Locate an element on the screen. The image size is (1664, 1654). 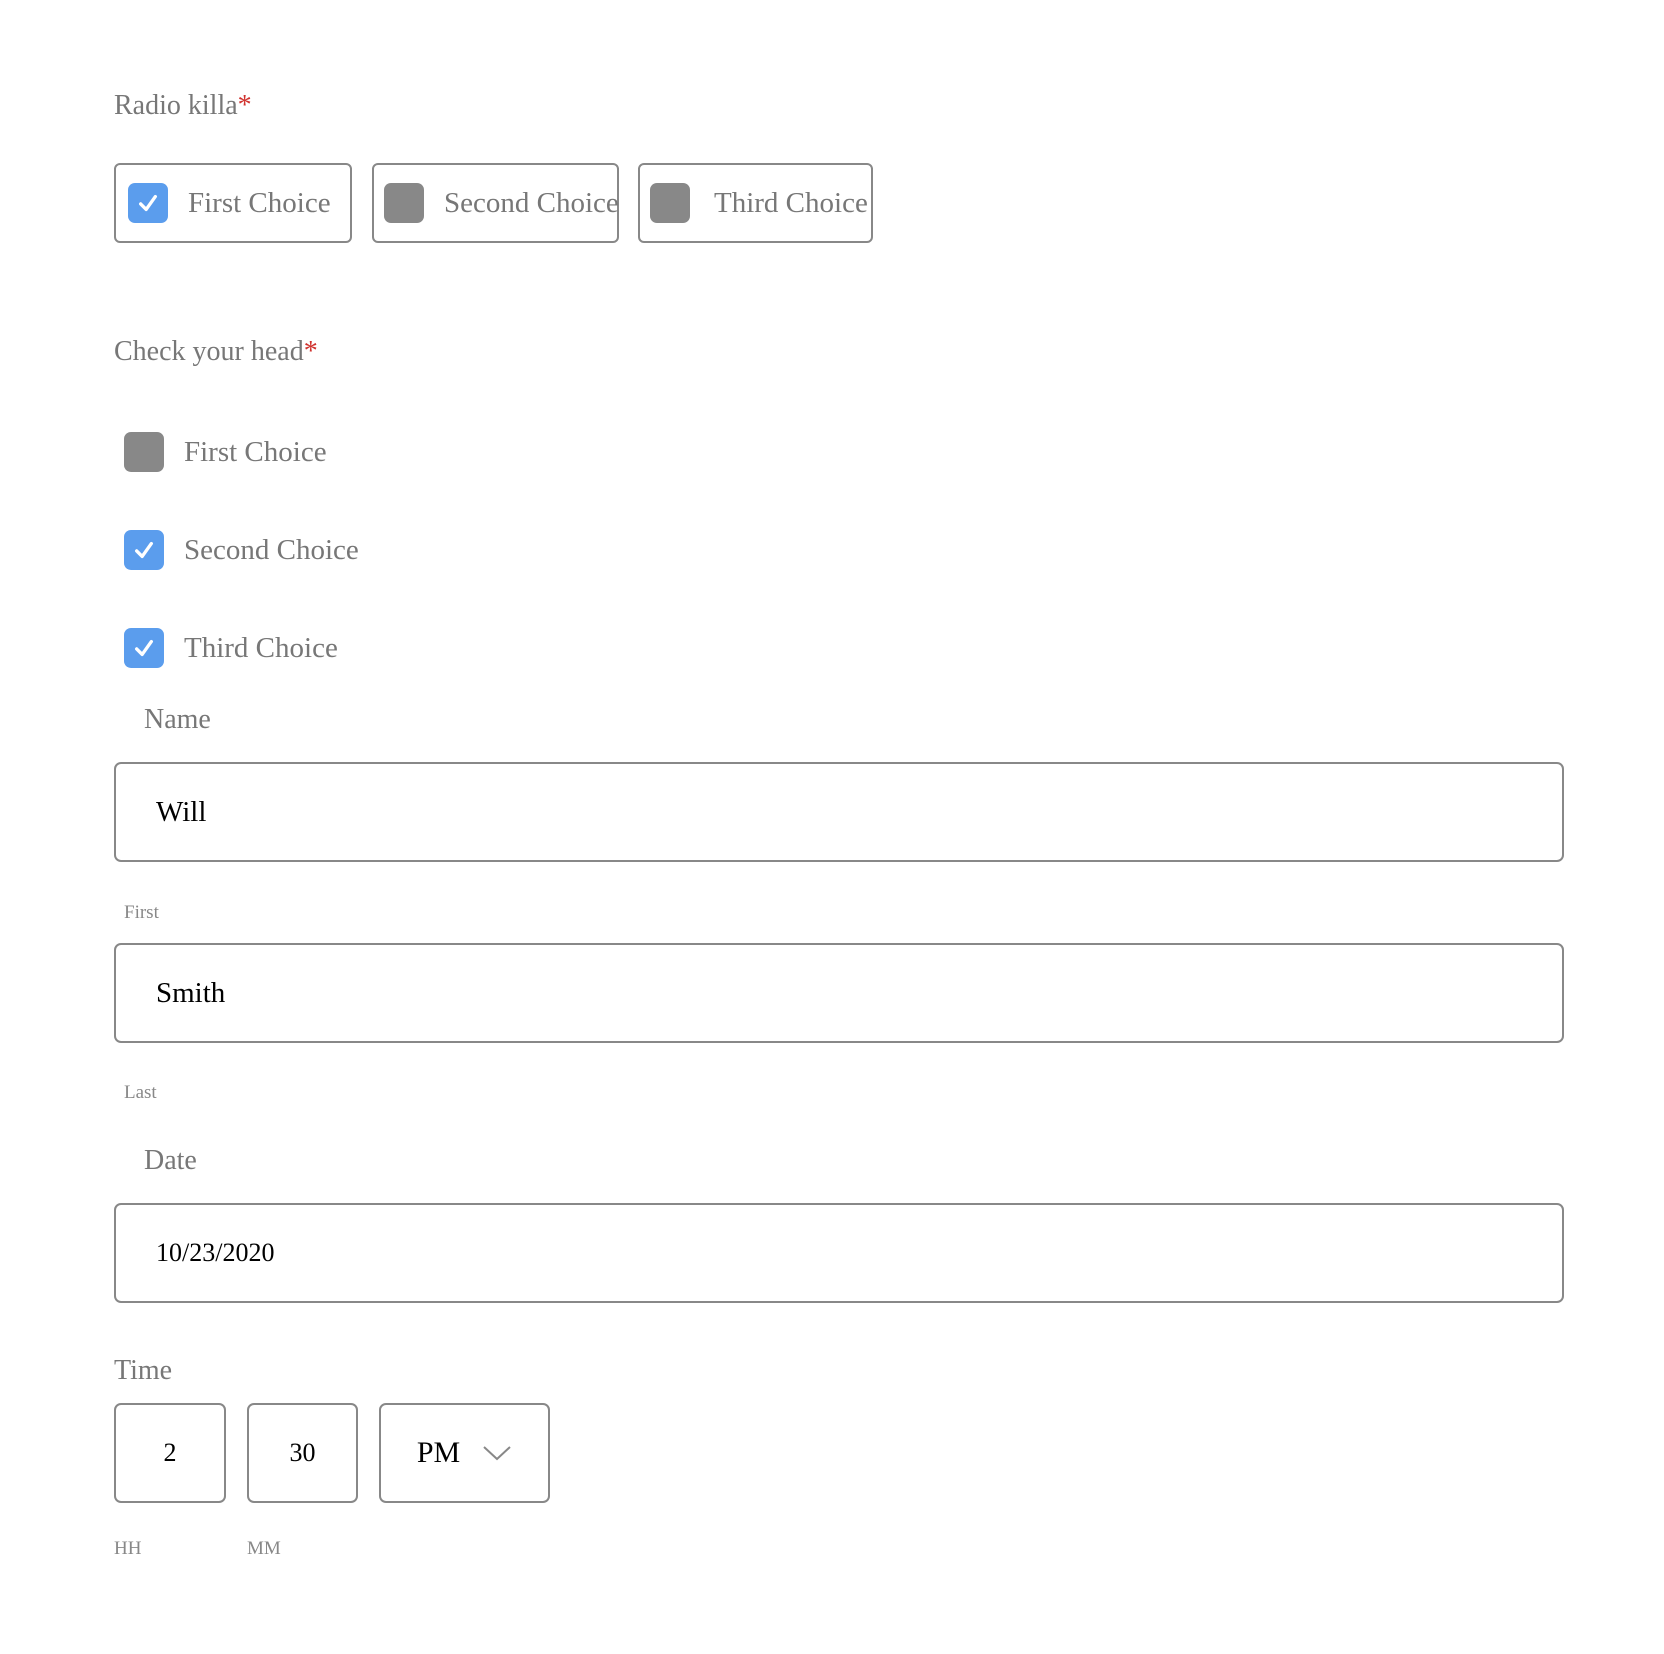
checkbox-group-label-text: Check your head is located at coordinates (209, 351).